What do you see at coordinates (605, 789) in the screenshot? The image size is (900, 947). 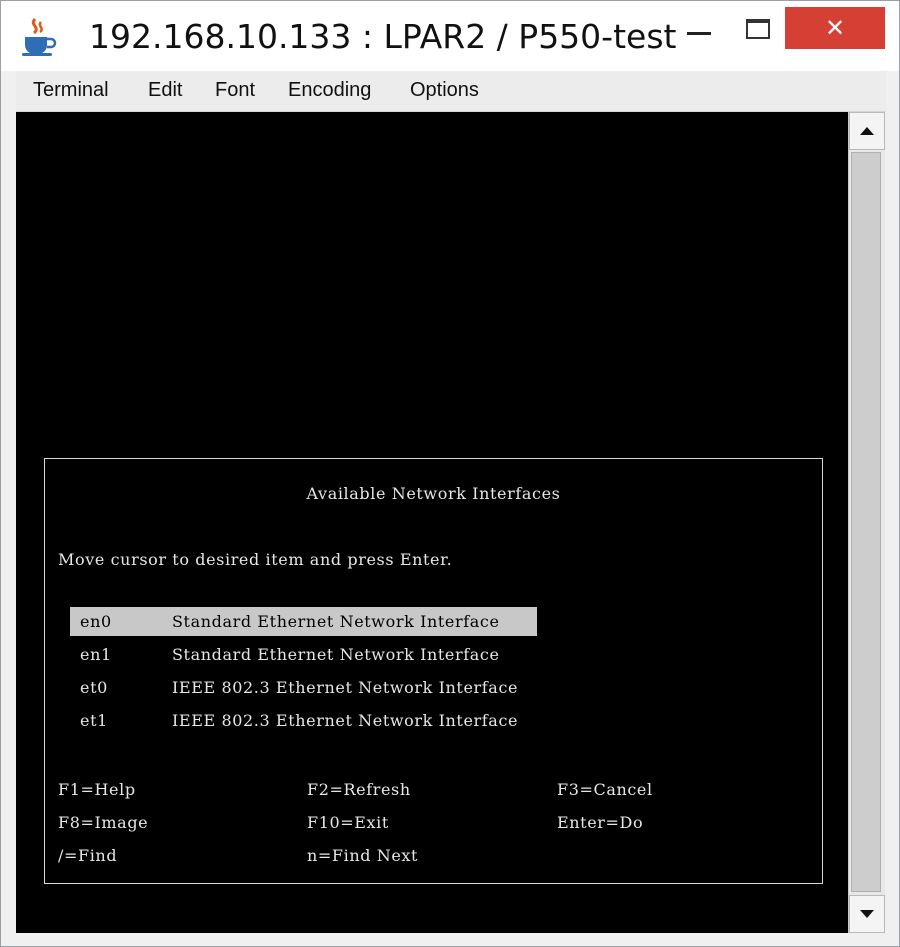 I see `key-cancel: F3=Cancel` at bounding box center [605, 789].